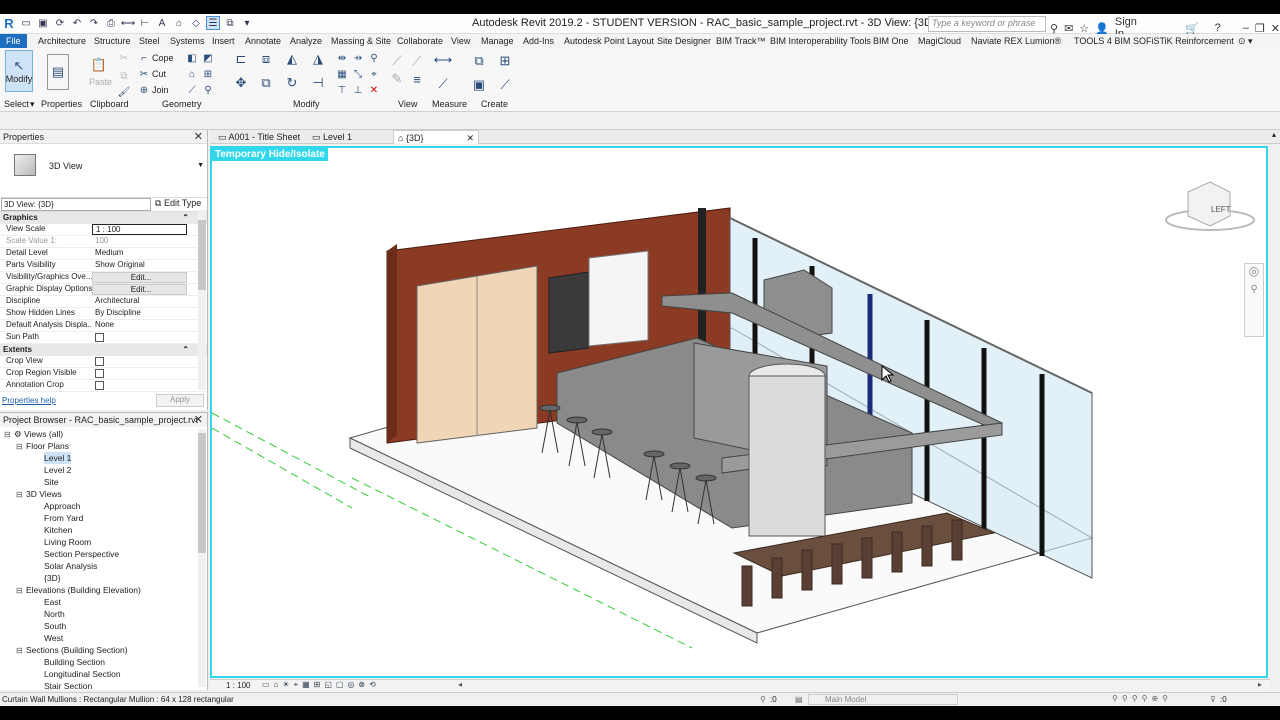 The image size is (1280, 720). Describe the element at coordinates (443, 84) in the screenshot. I see `measure-distance-icon: ⟋` at that location.